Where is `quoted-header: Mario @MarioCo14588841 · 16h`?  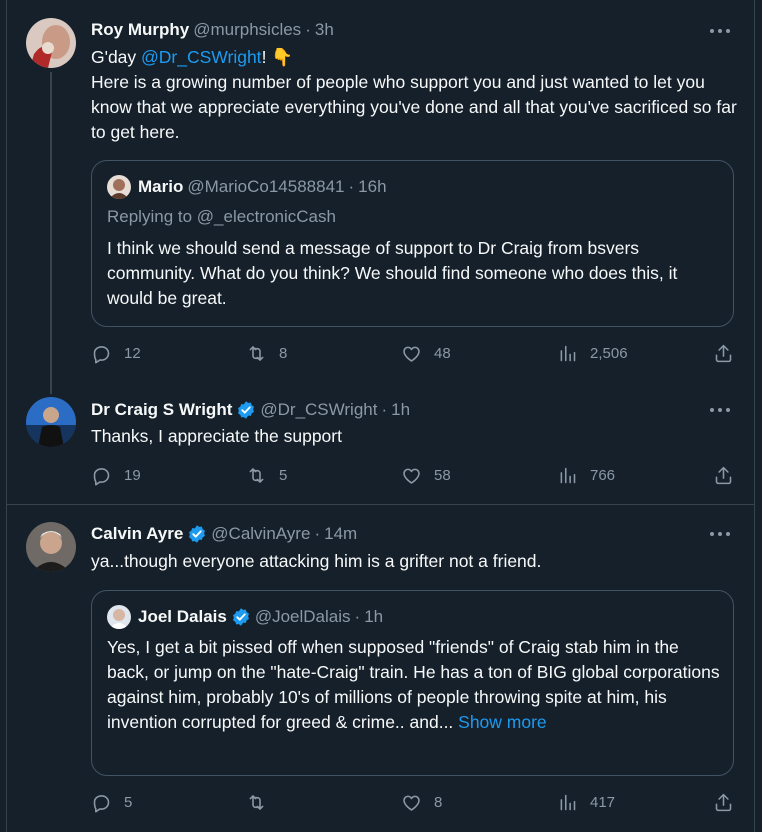 quoted-header: Mario @MarioCo14588841 · 16h is located at coordinates (247, 187).